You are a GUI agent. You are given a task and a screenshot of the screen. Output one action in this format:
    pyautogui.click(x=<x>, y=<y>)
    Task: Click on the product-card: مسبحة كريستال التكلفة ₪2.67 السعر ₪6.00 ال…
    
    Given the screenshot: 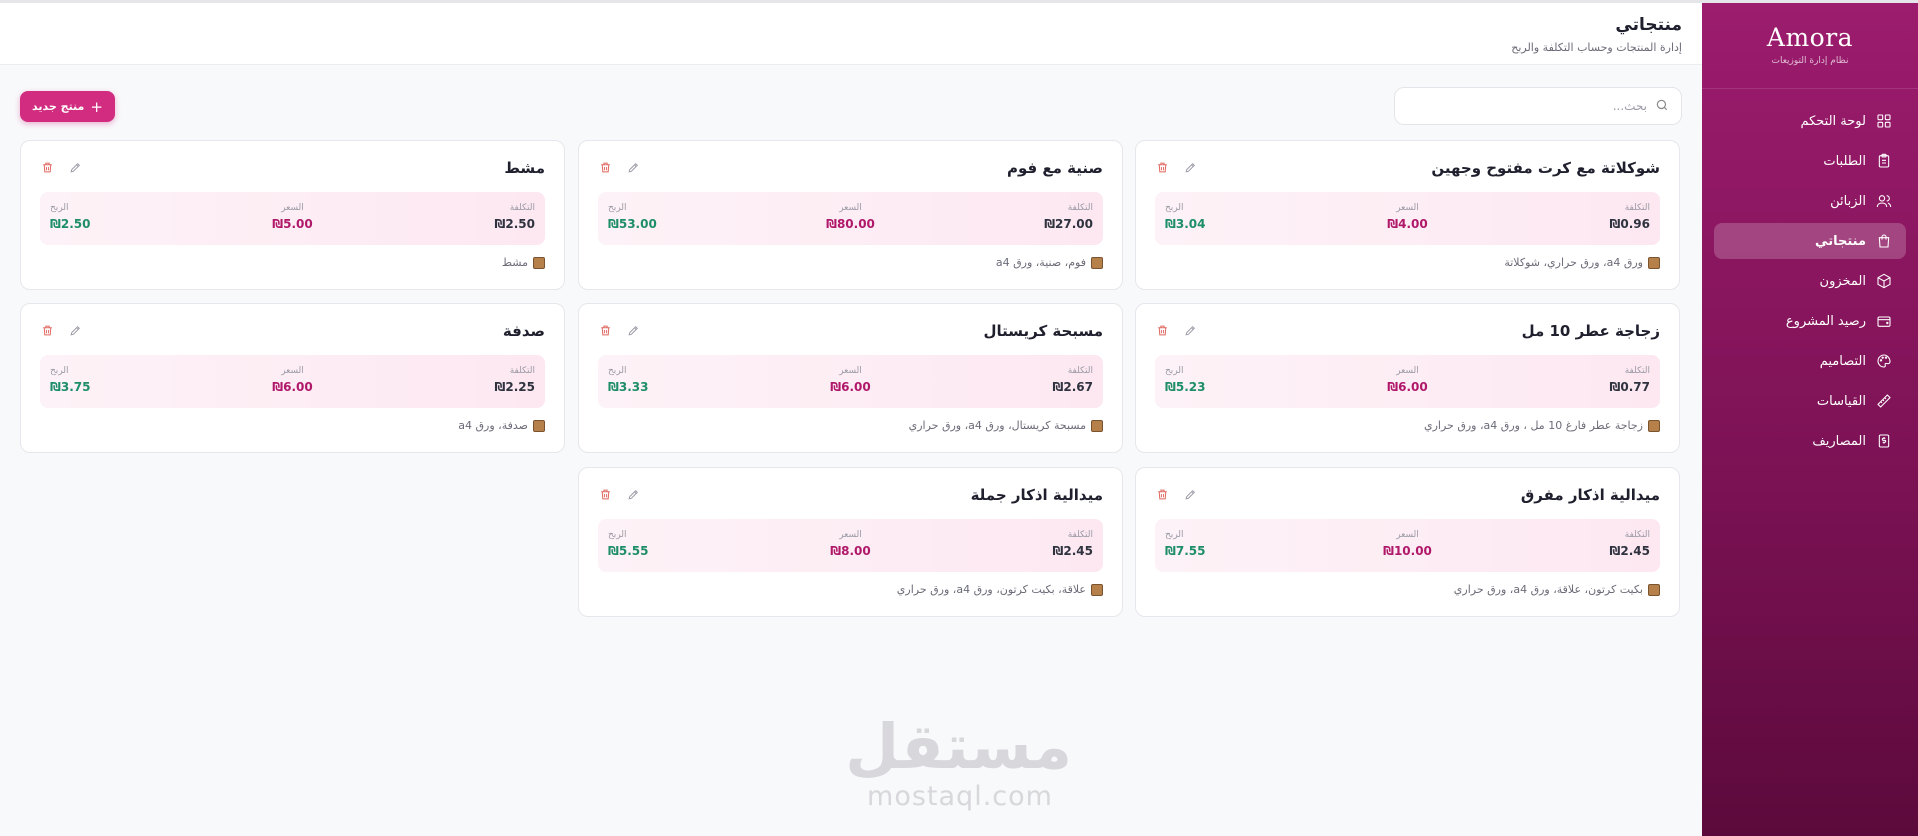 What is the action you would take?
    pyautogui.click(x=850, y=378)
    